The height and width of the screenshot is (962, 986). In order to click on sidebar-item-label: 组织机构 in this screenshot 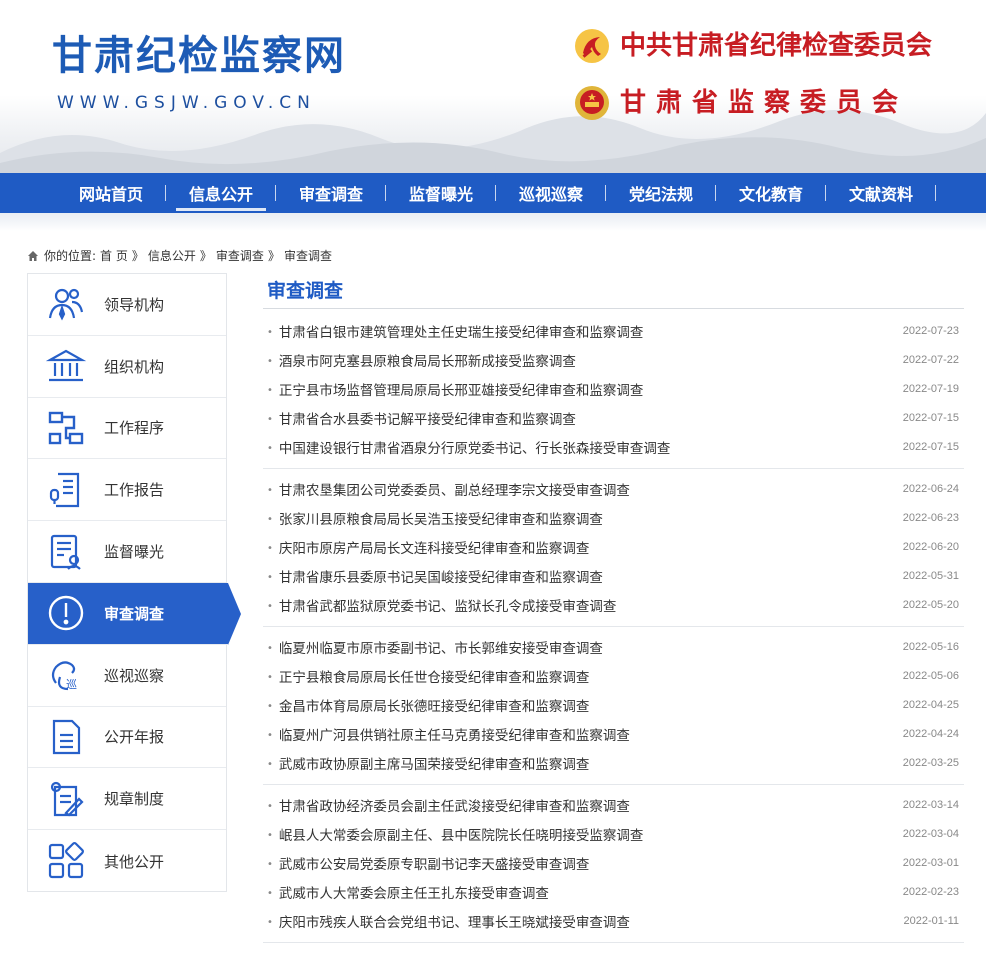, I will do `click(134, 366)`.